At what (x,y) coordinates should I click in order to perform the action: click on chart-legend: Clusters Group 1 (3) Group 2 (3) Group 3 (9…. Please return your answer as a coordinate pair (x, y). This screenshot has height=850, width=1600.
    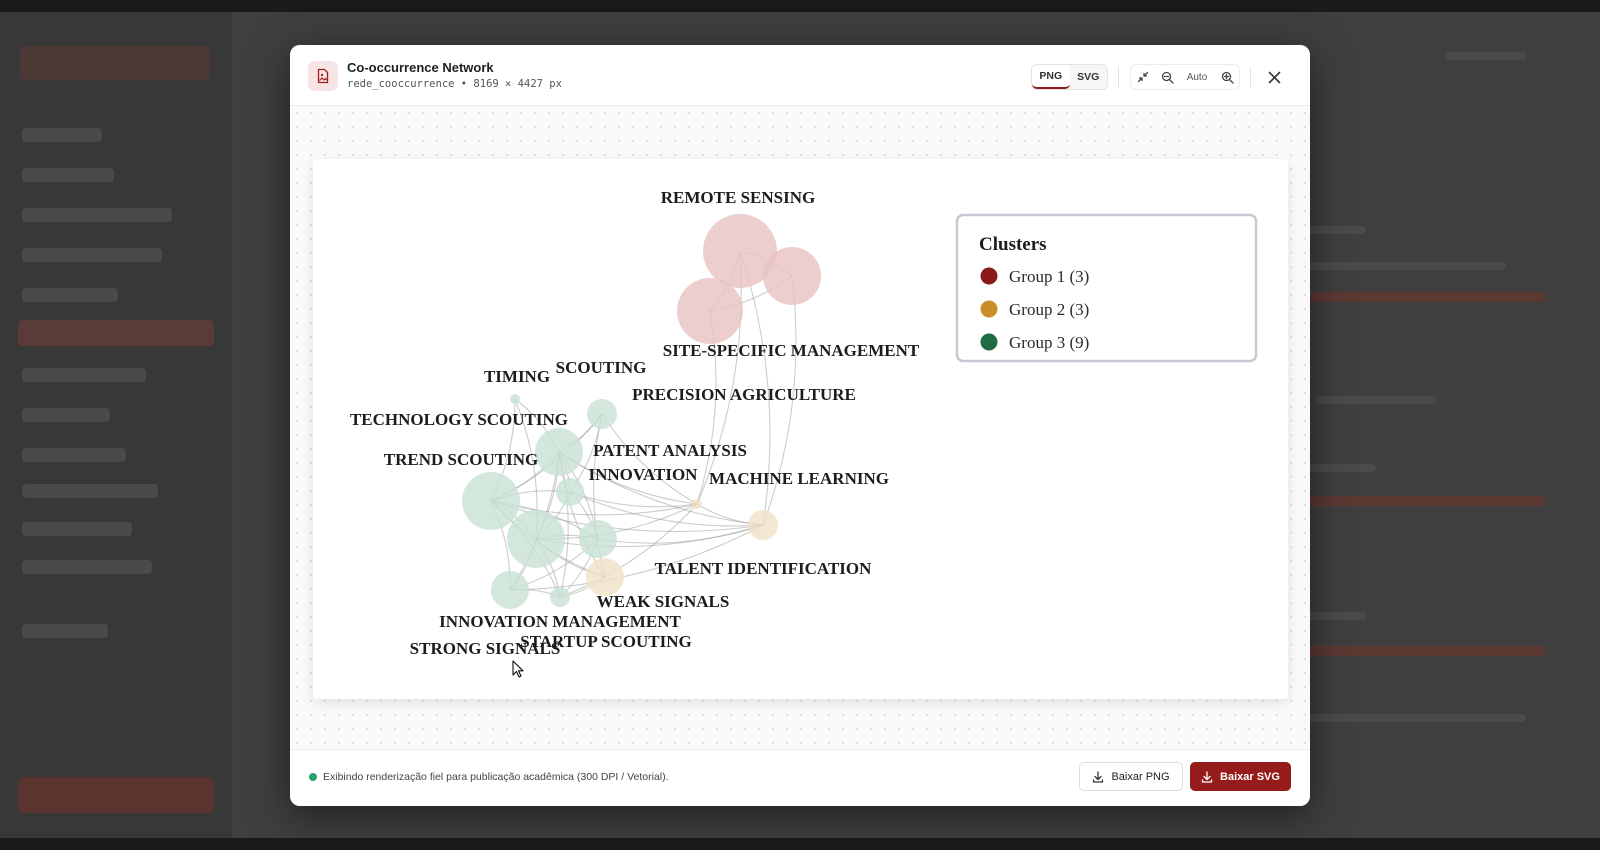
    Looking at the image, I should click on (1106, 288).